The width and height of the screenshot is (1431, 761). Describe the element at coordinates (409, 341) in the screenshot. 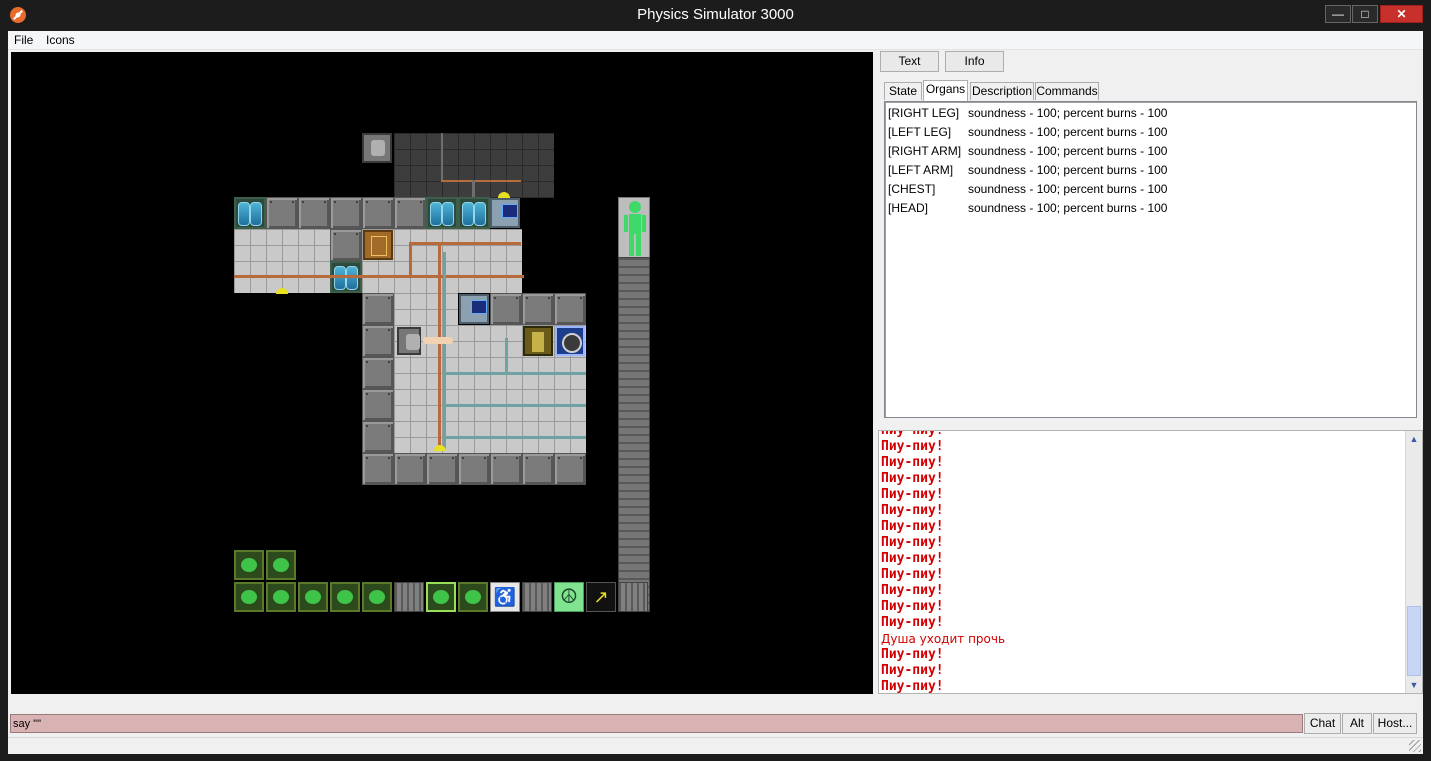

I see `character-sprite` at that location.